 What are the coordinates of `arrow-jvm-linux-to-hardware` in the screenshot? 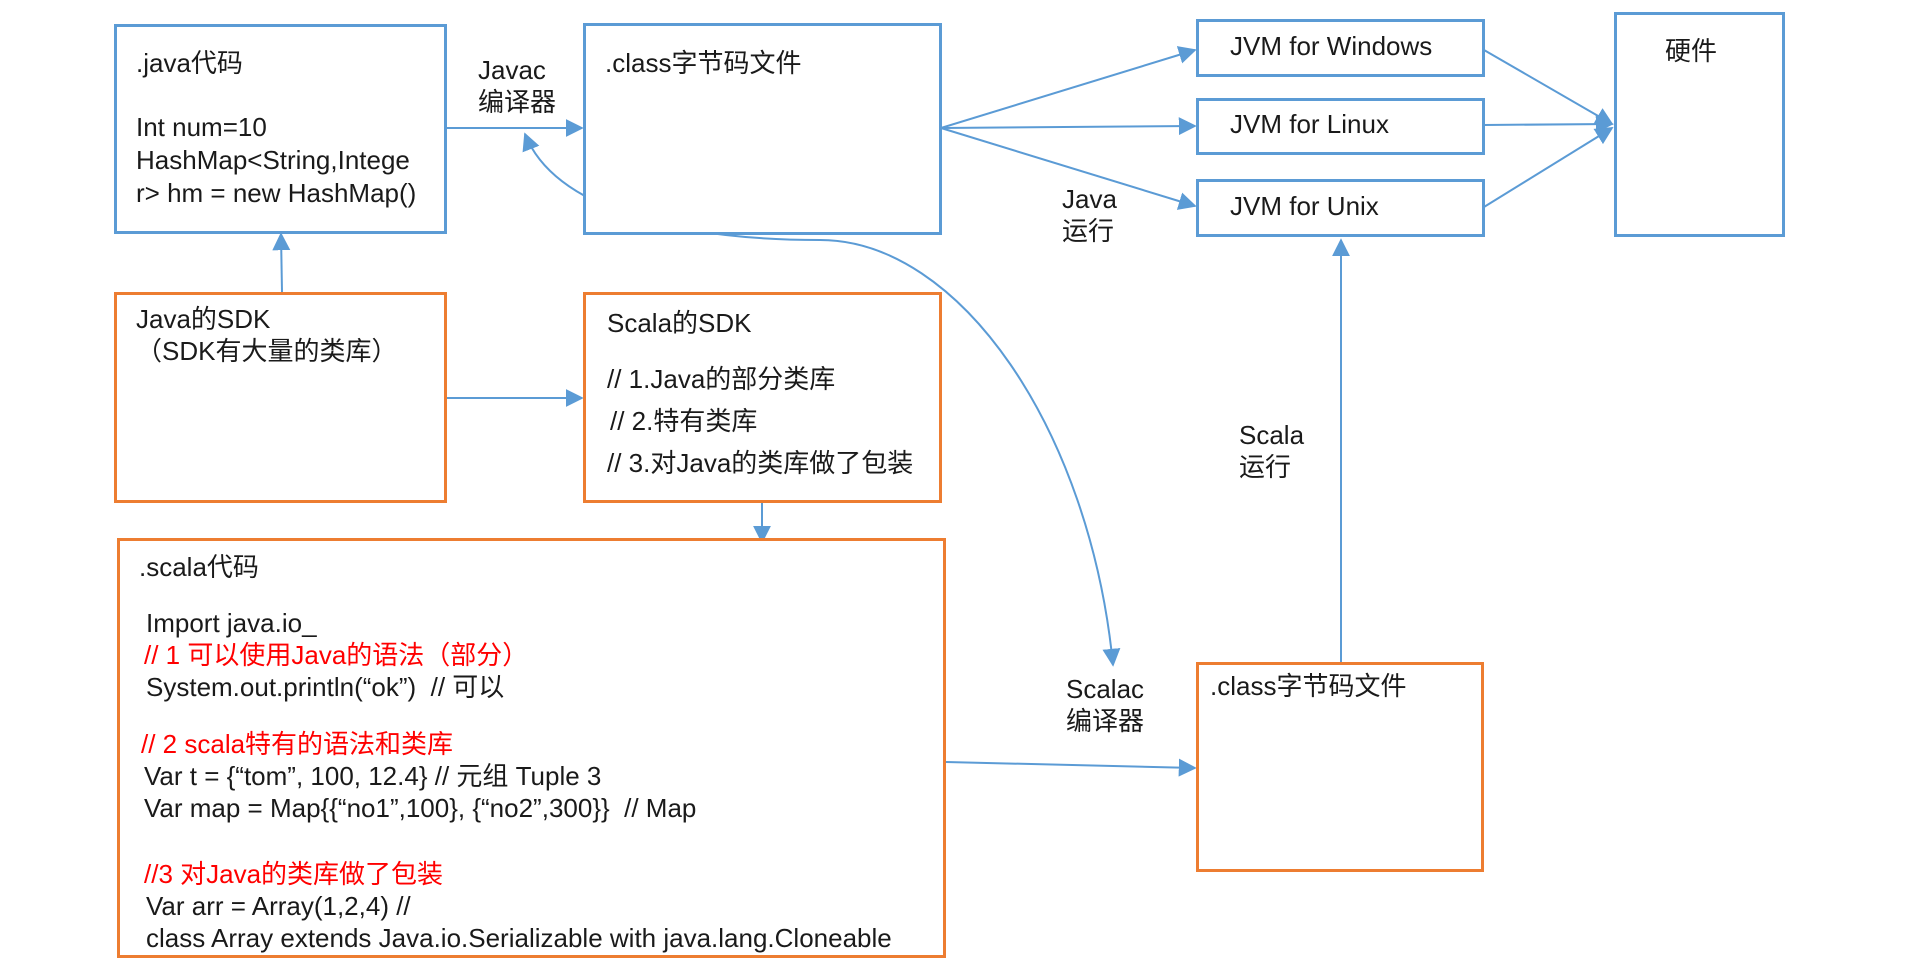 It's located at (1548, 124).